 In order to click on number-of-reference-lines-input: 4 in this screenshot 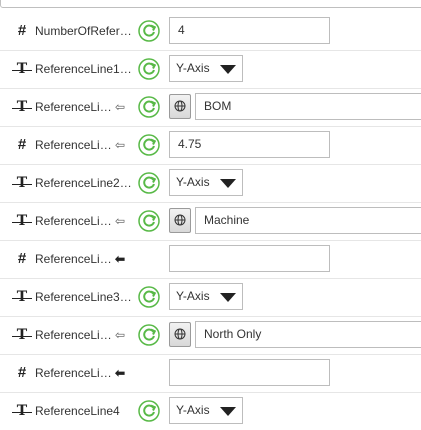, I will do `click(249, 30)`.